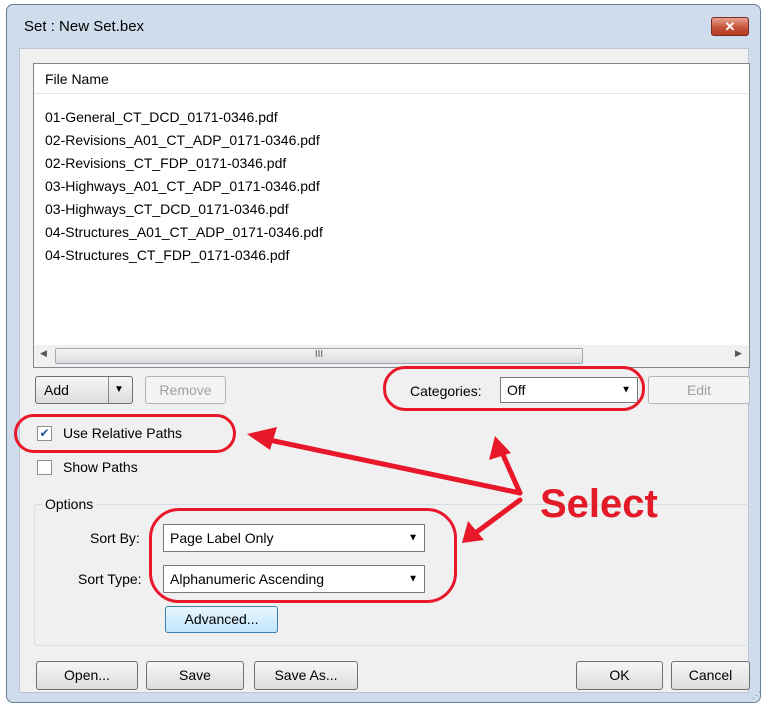 The width and height of the screenshot is (767, 711). What do you see at coordinates (495, 518) in the screenshot?
I see `arrow-to-sort-options` at bounding box center [495, 518].